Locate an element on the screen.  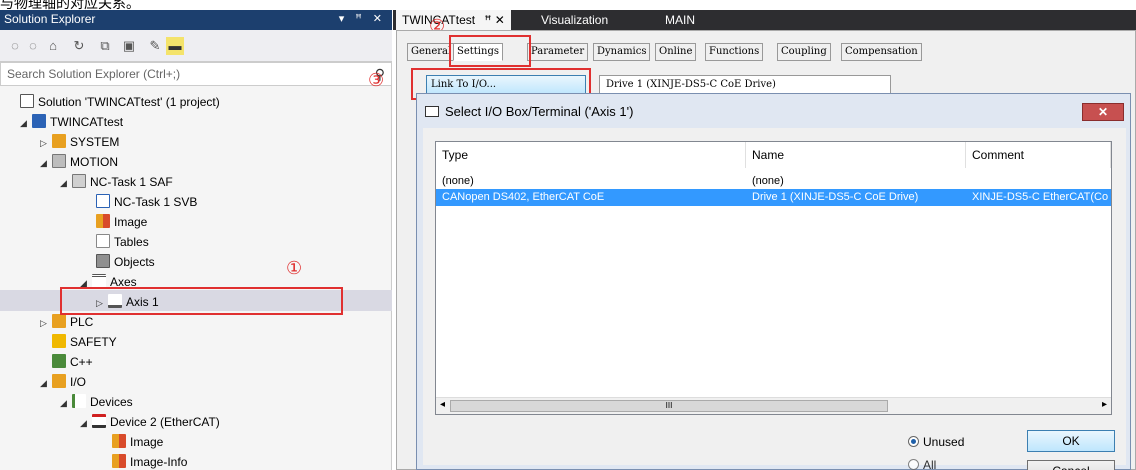
radio-checked-icon is located at coordinates (913, 441).